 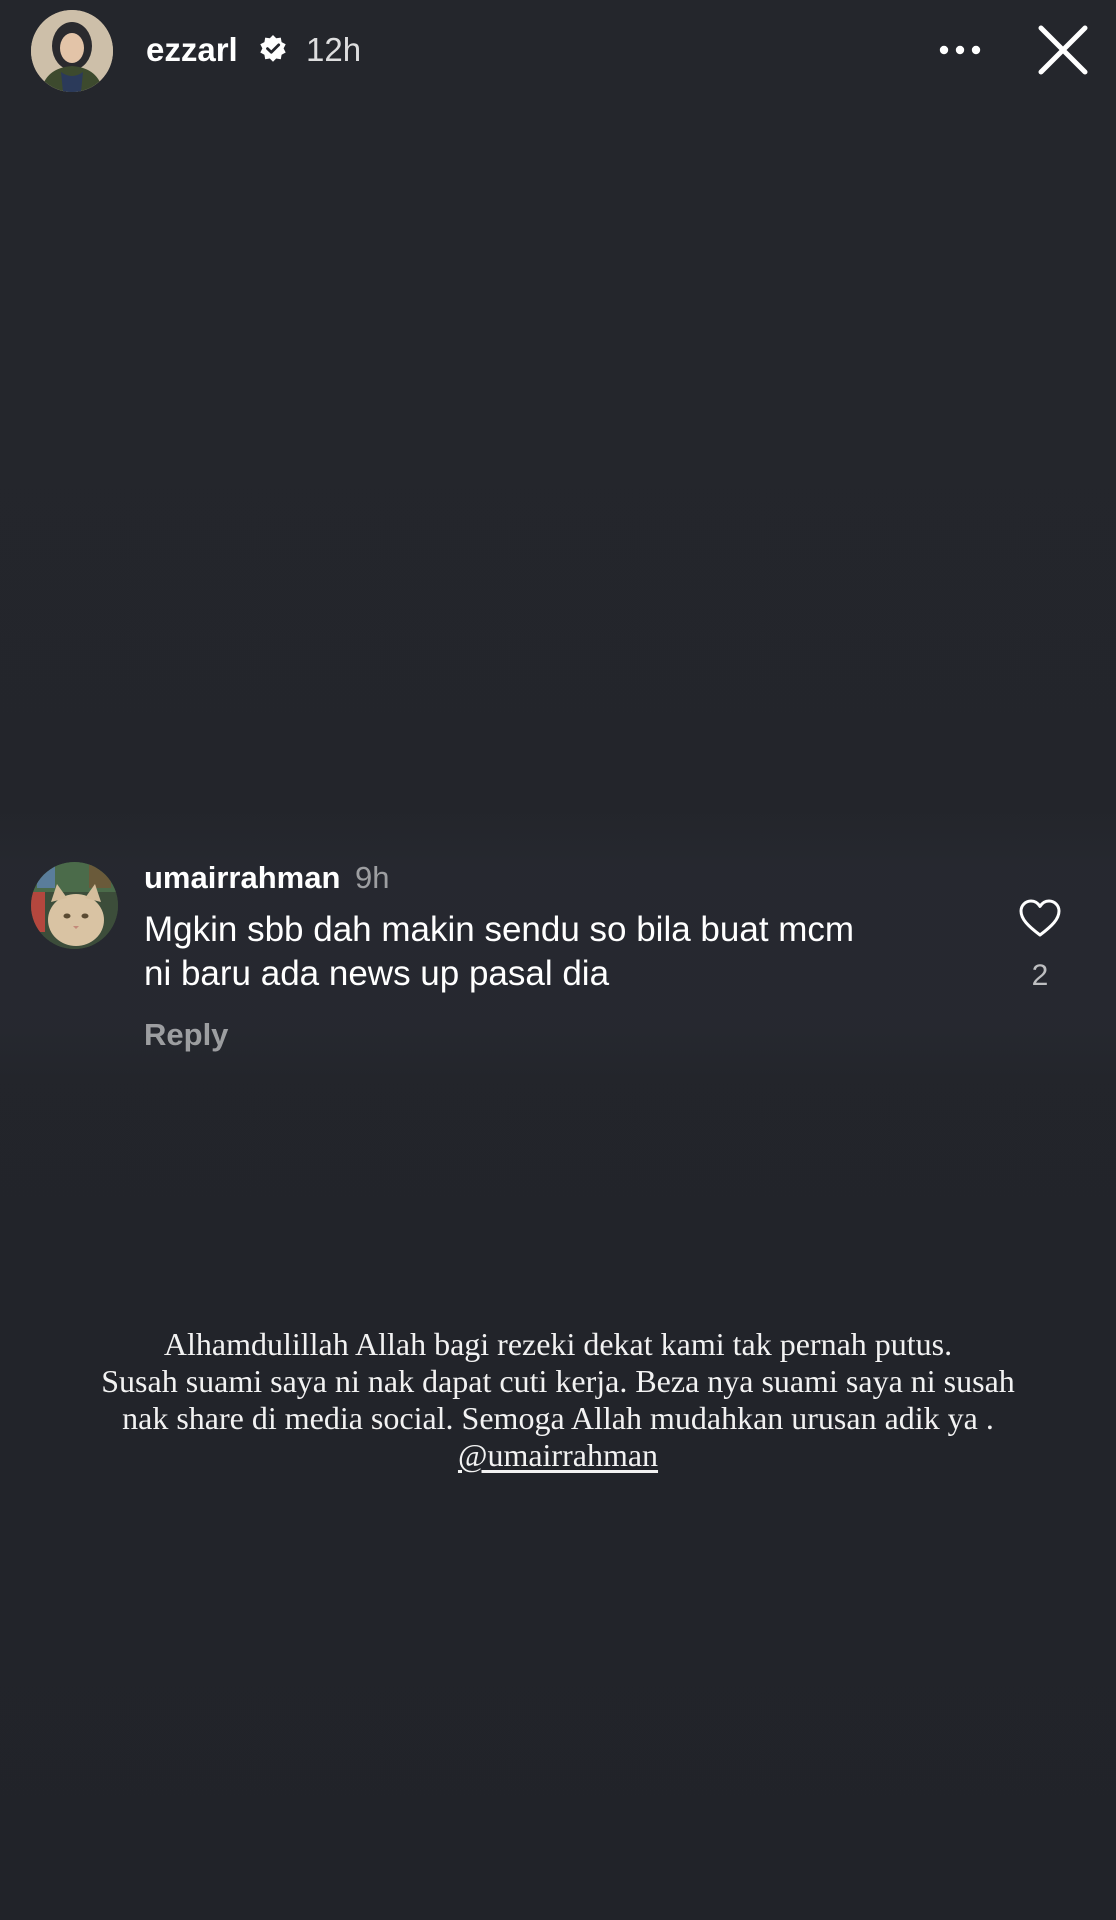 What do you see at coordinates (1063, 50) in the screenshot?
I see `close-icon` at bounding box center [1063, 50].